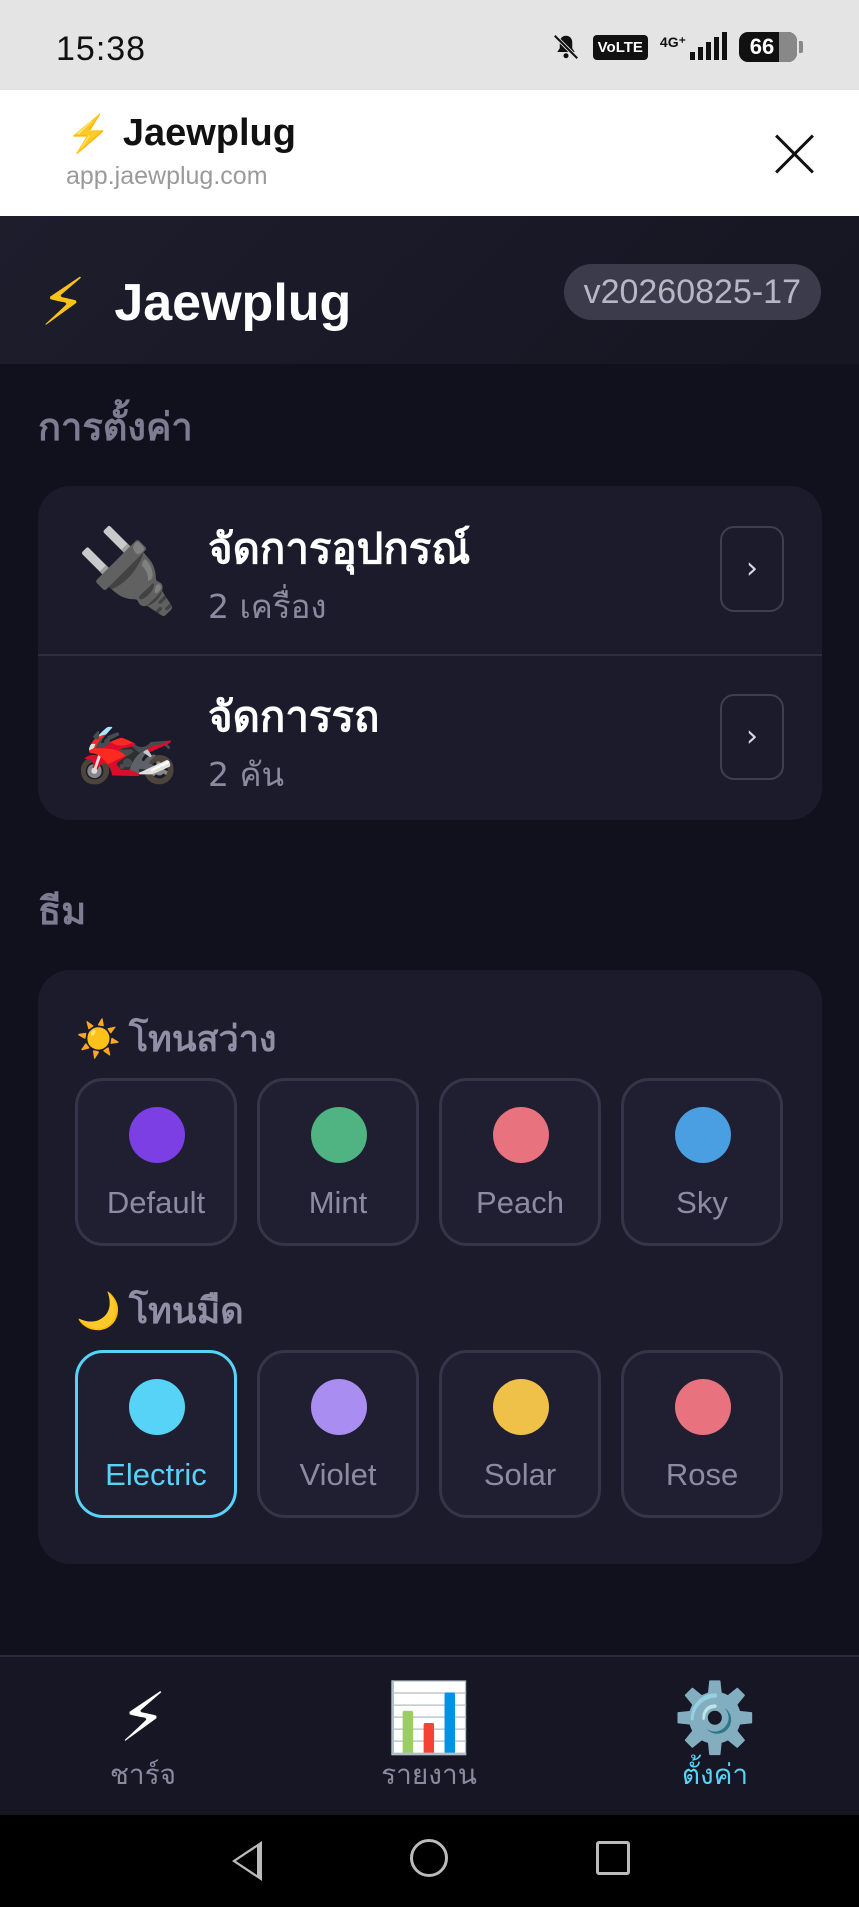 This screenshot has width=859, height=1907. Describe the element at coordinates (209, 133) in the screenshot. I see `browser-title-text: Jaewplug` at that location.